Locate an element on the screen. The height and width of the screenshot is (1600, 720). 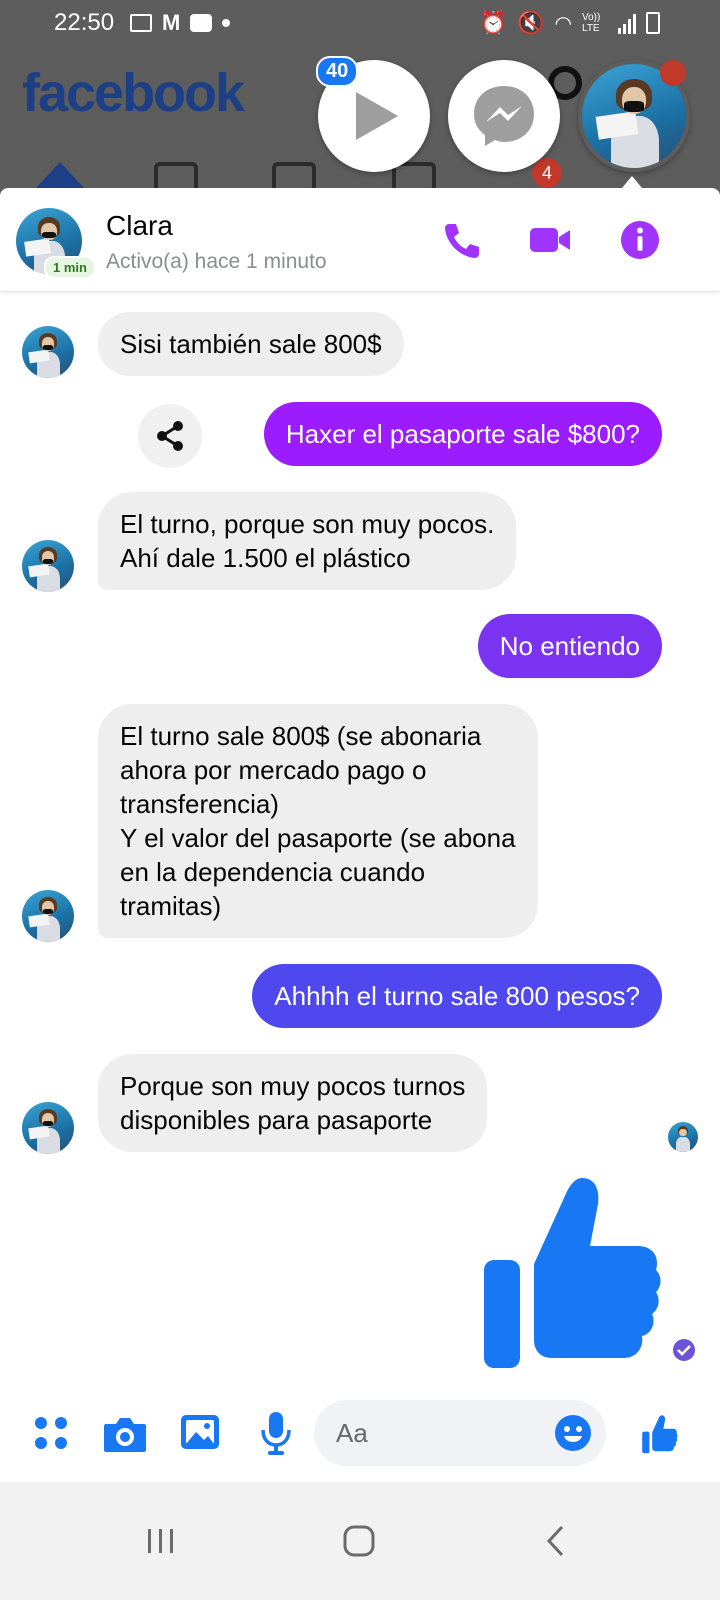
share-button is located at coordinates (170, 436).